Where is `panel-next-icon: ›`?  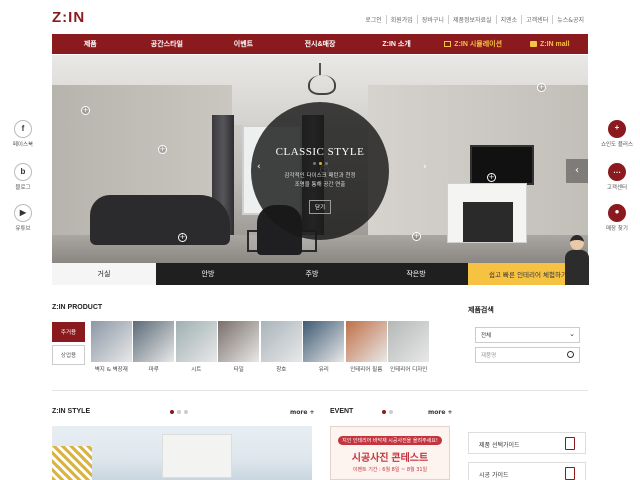
panel-next-icon: › is located at coordinates (425, 167).